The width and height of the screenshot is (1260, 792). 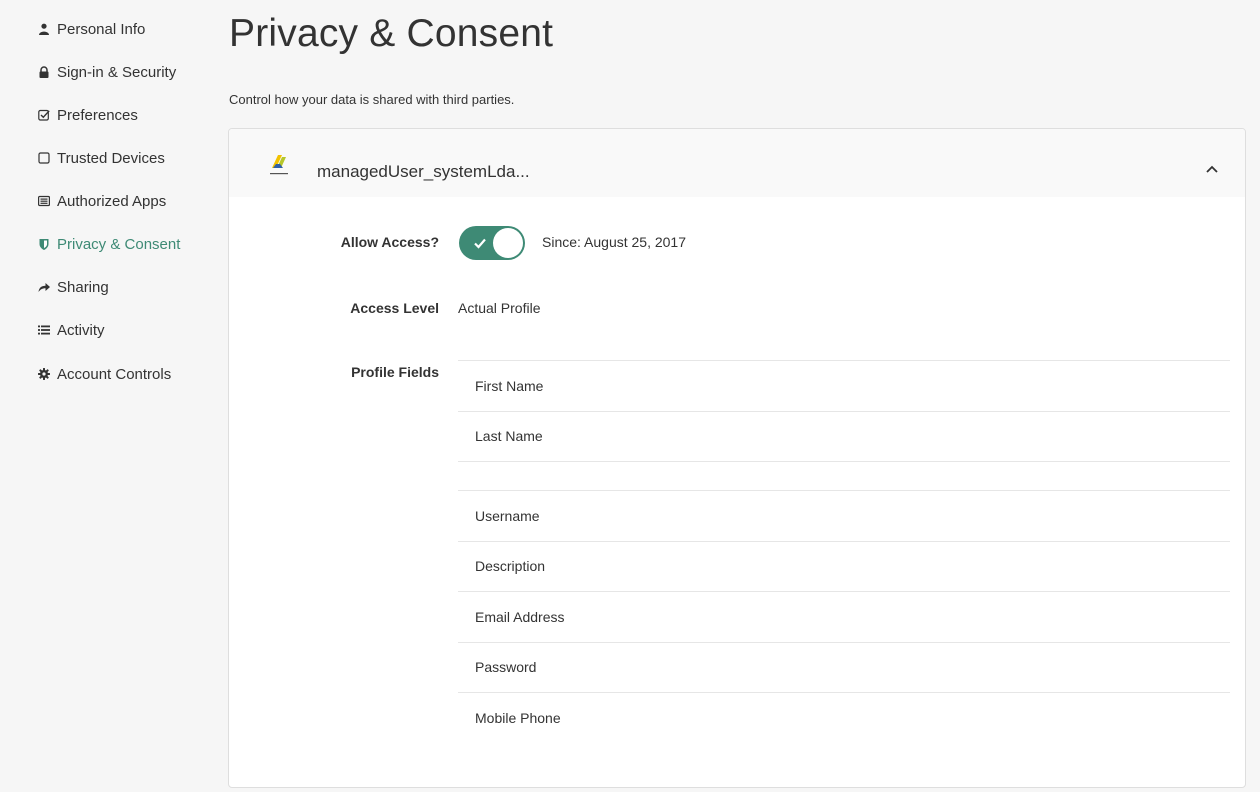 What do you see at coordinates (279, 166) in the screenshot?
I see `app-logo-icon` at bounding box center [279, 166].